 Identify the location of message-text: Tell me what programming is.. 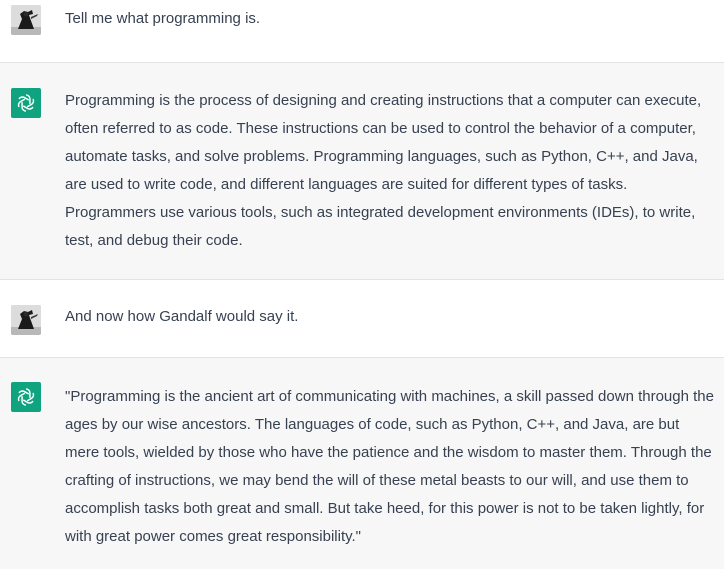
(163, 18).